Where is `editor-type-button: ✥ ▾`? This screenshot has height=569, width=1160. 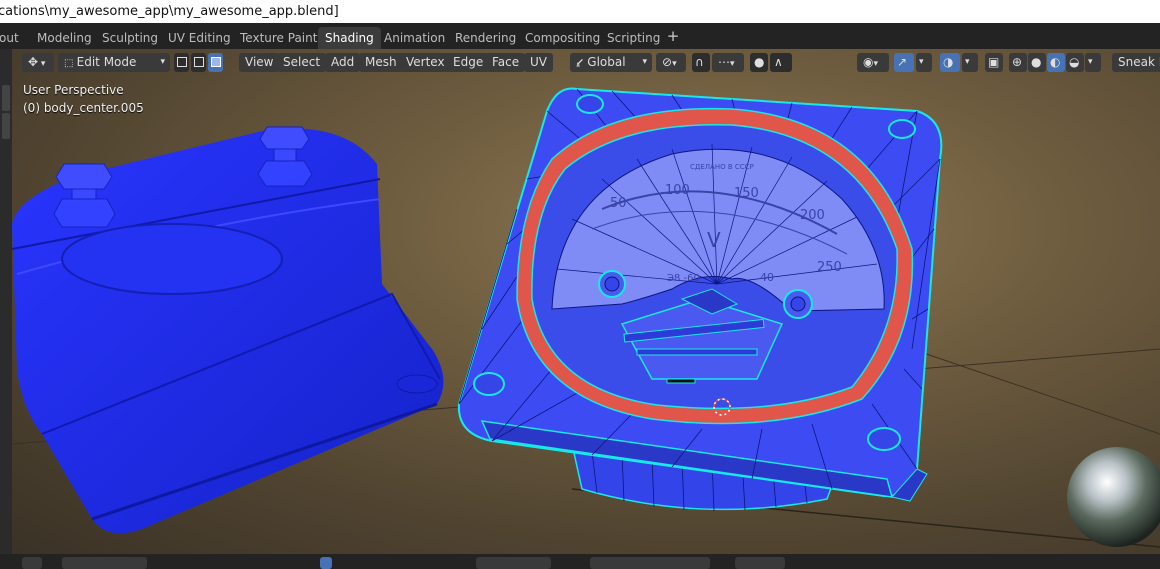 editor-type-button: ✥ ▾ is located at coordinates (38, 62).